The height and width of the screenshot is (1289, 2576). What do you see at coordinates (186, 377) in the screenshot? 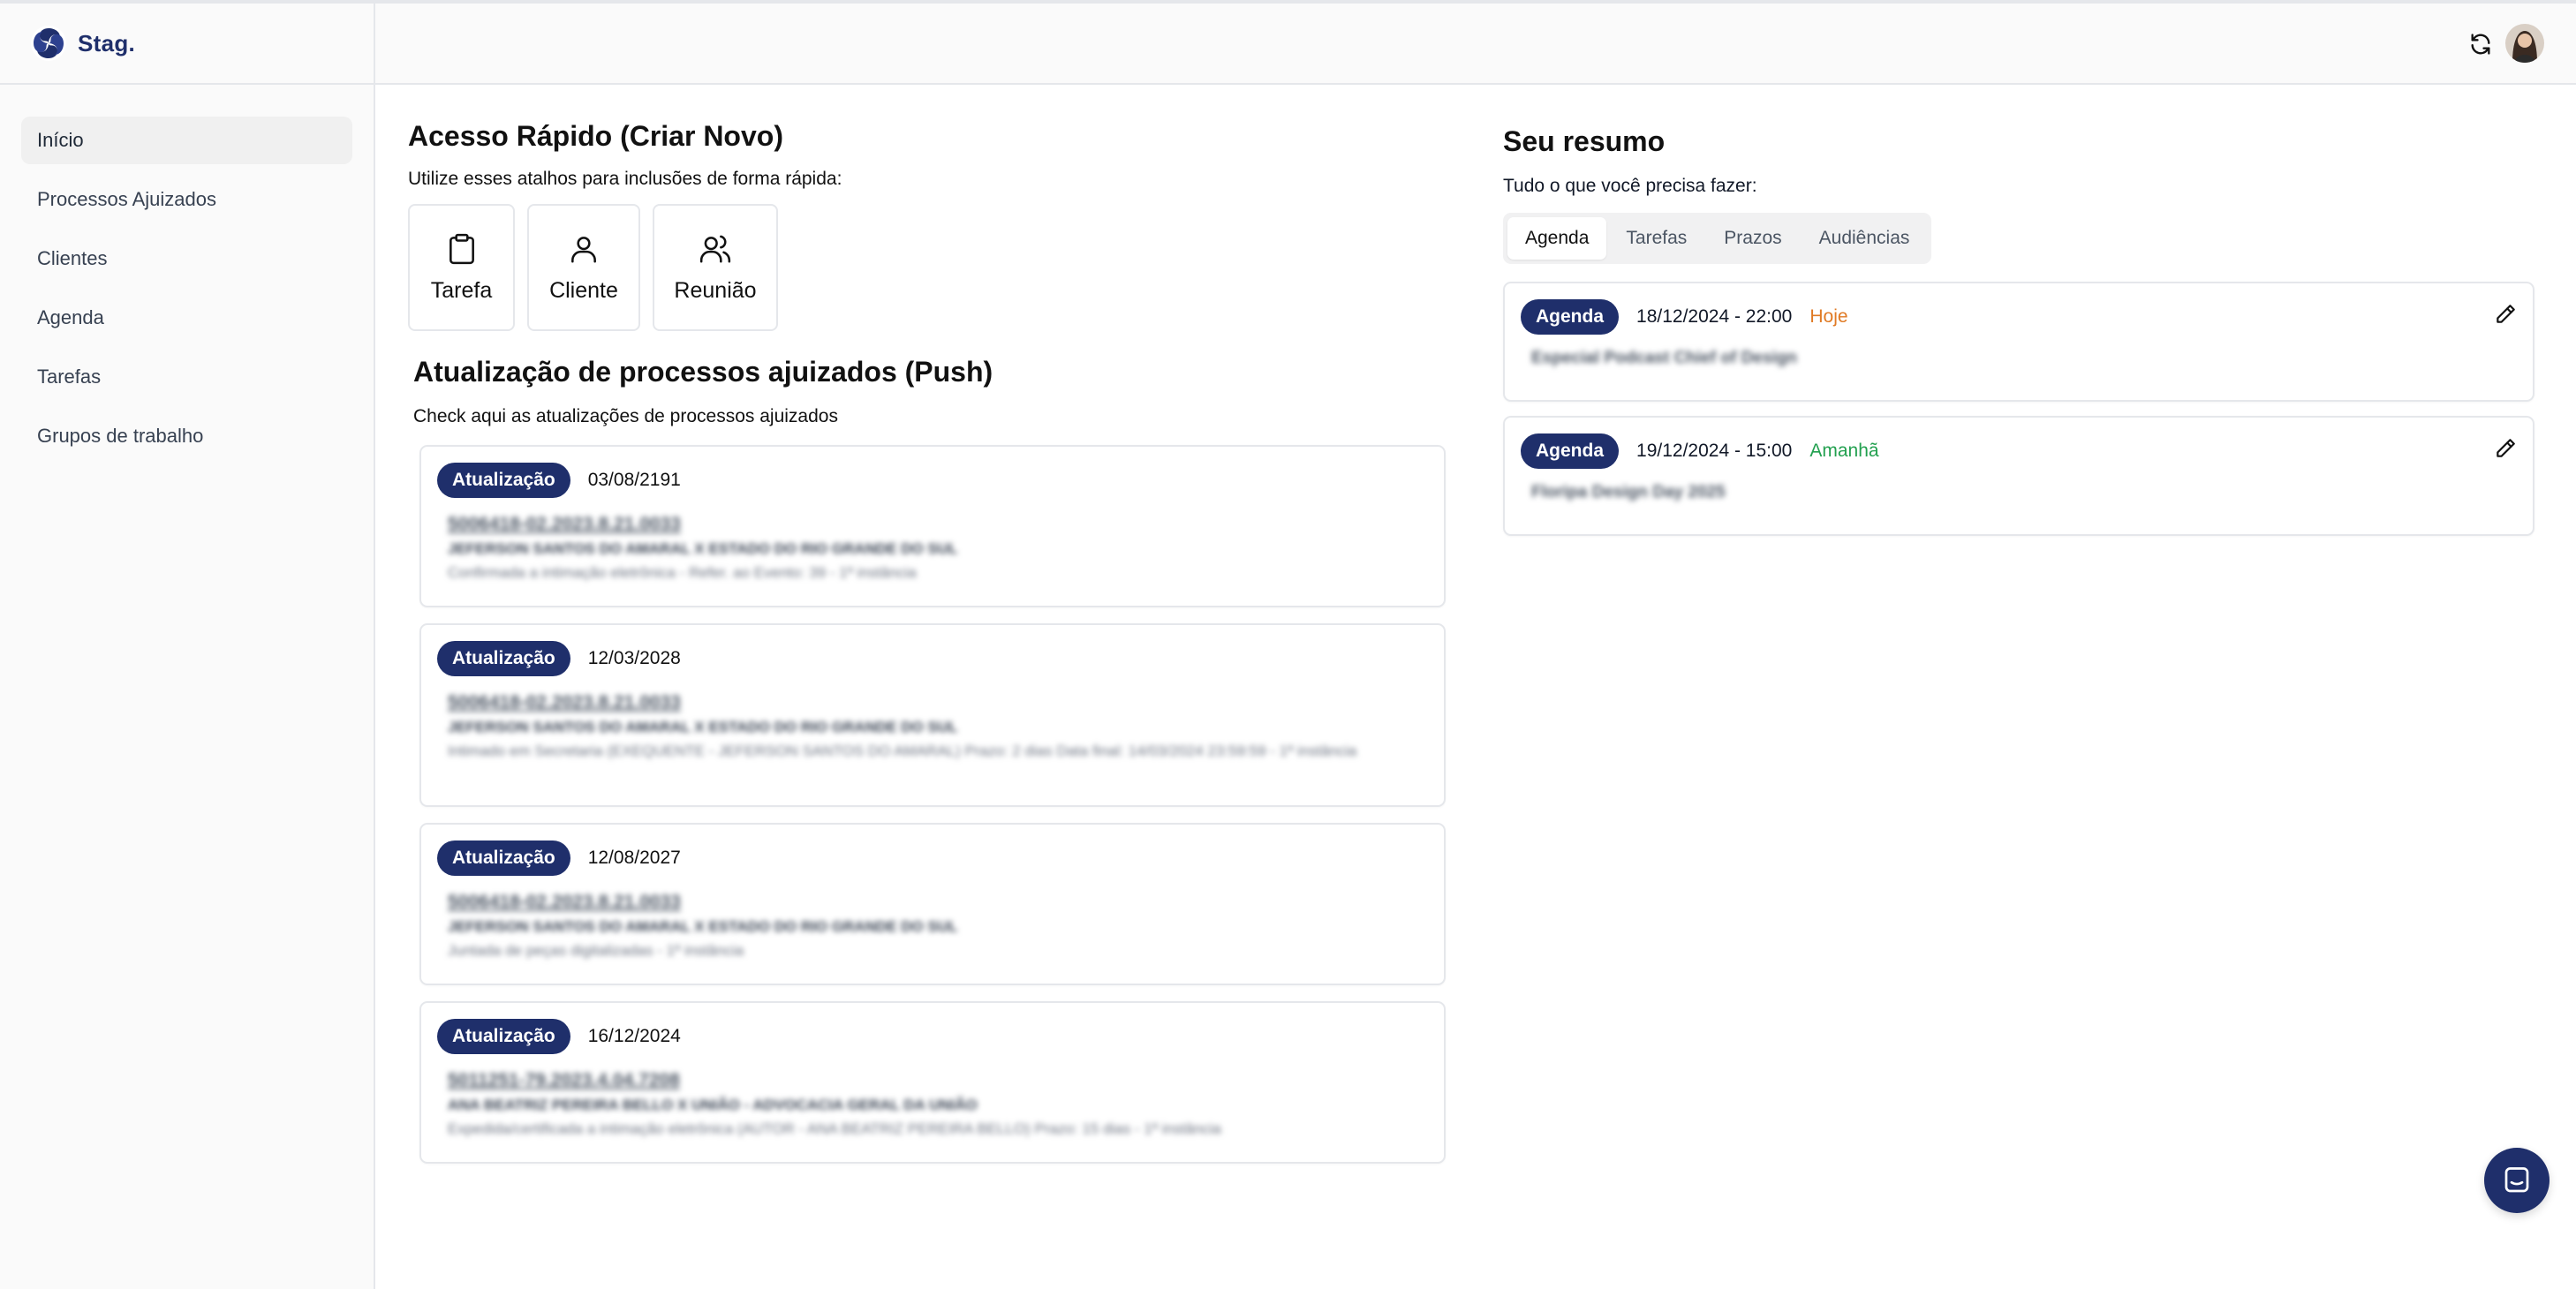
I see `sidebar-item-tarefas: Tarefas` at bounding box center [186, 377].